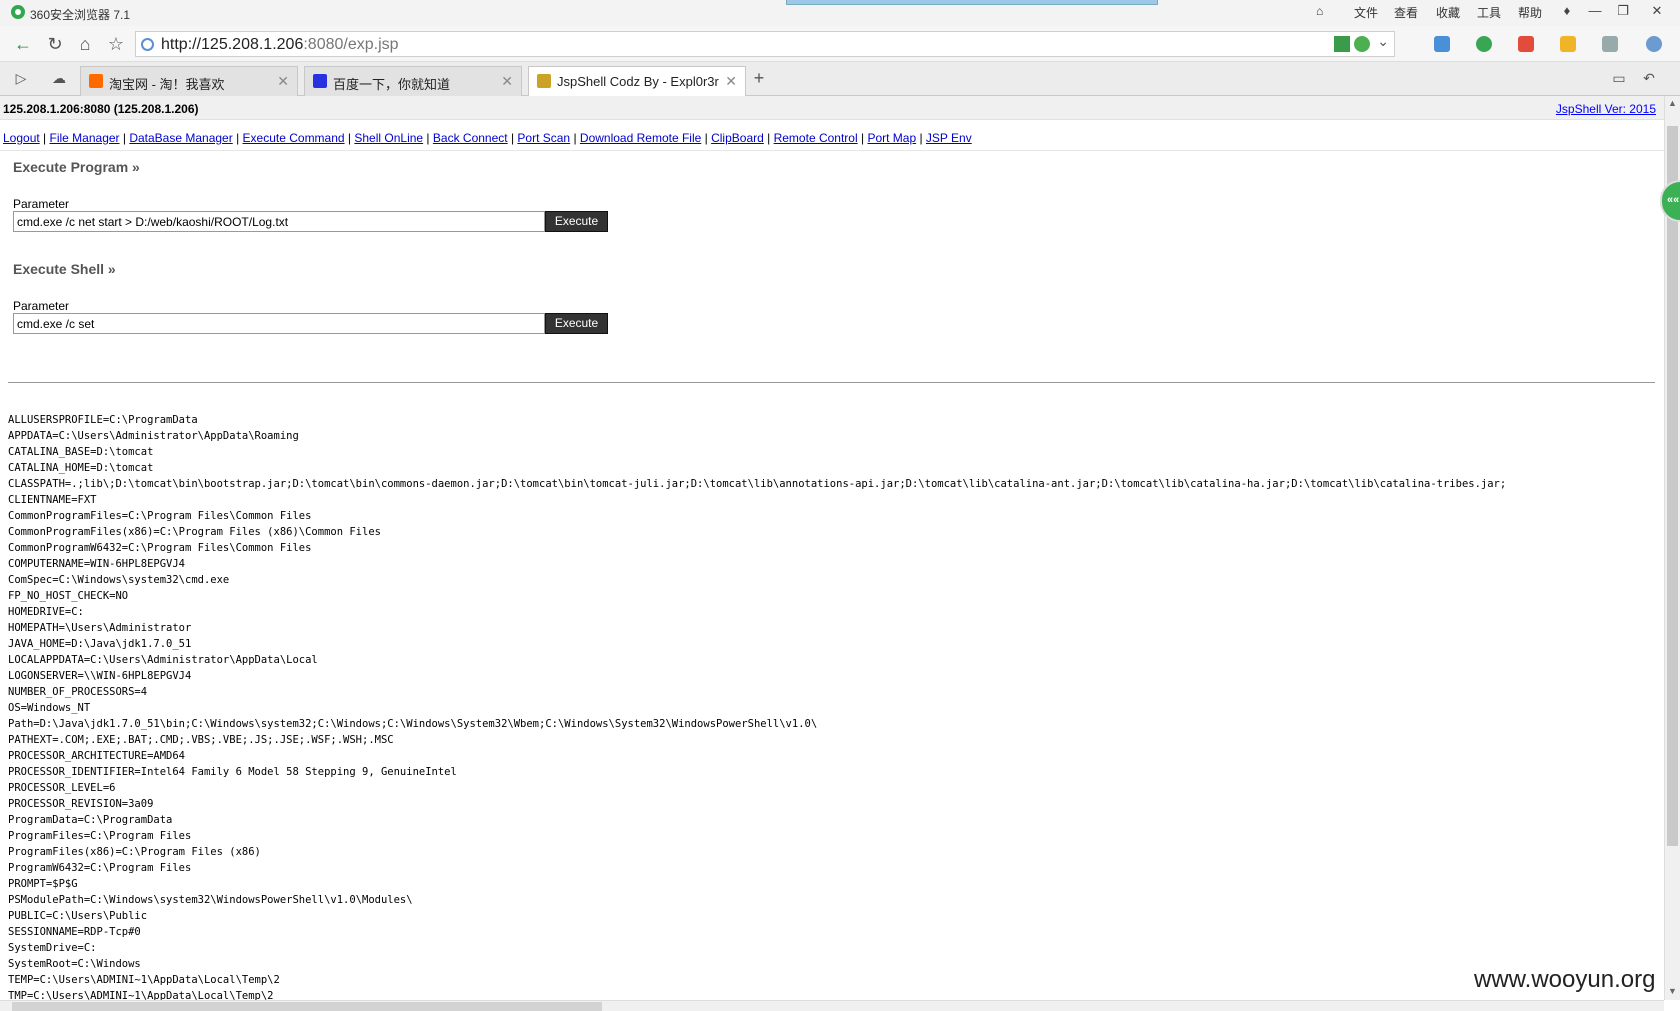 This screenshot has width=1680, height=1011. I want to click on search-icon, so click(1654, 44).